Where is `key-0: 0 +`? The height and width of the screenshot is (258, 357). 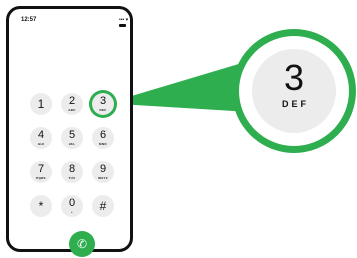
key-0: 0 + is located at coordinates (72, 206).